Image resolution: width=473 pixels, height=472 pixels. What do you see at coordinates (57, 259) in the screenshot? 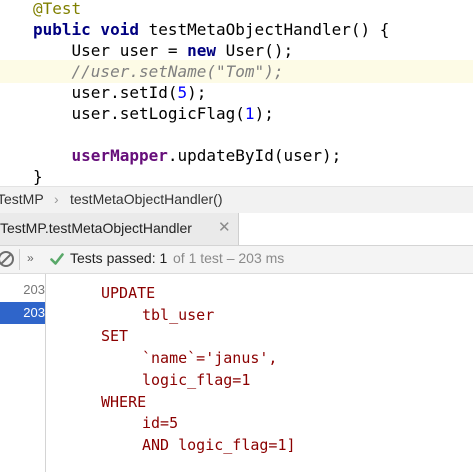
I see `check-icon` at bounding box center [57, 259].